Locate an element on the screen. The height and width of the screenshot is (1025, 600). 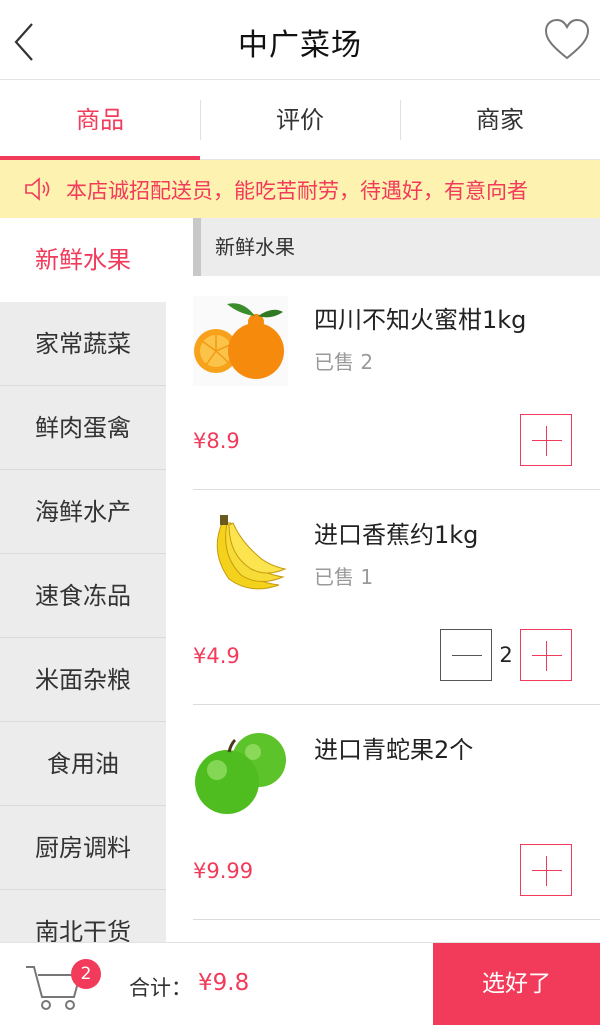
total-label: 合计： is located at coordinates (160, 988).